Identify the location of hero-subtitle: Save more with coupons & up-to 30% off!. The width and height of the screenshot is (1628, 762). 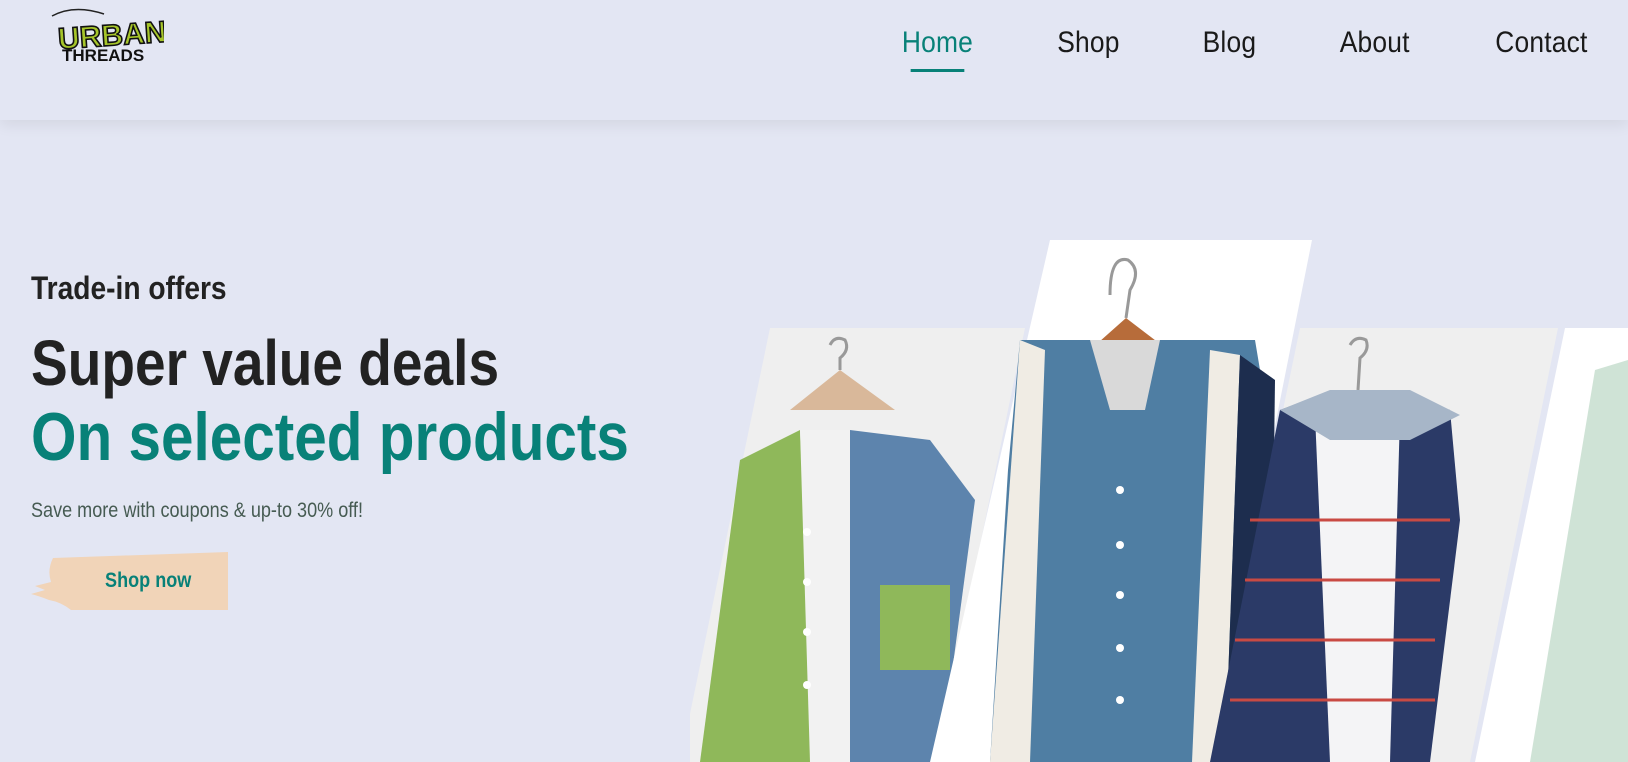
(197, 510).